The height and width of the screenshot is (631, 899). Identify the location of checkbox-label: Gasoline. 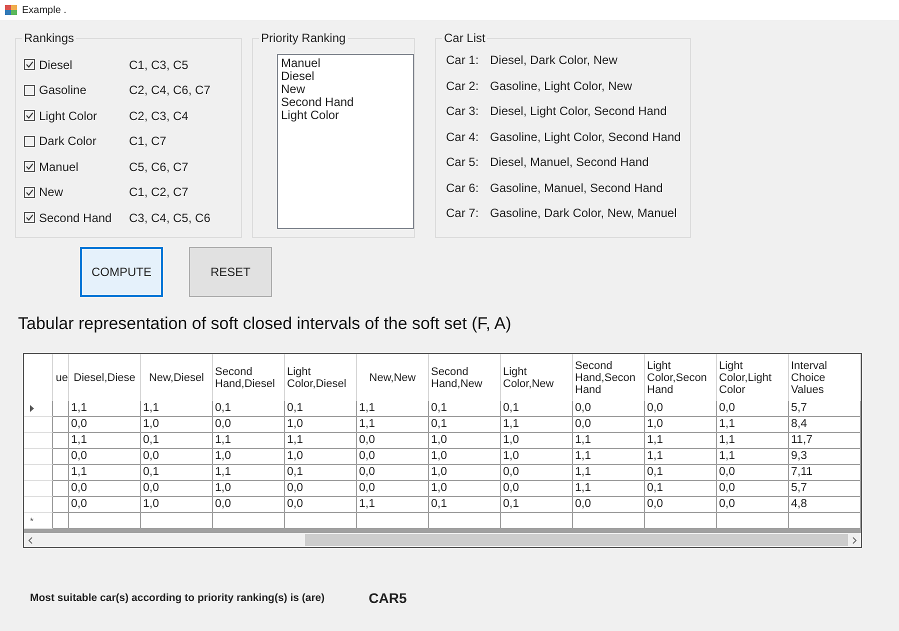
(62, 90).